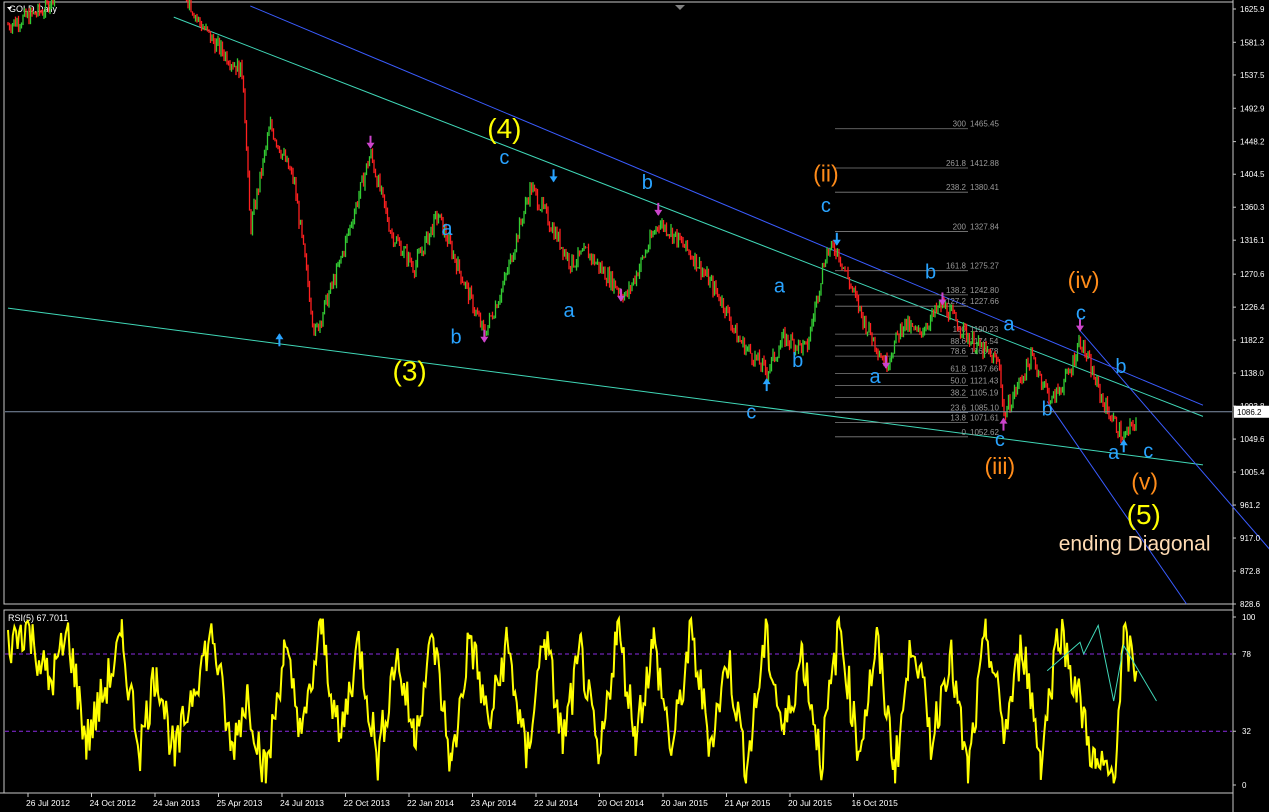 Image resolution: width=1269 pixels, height=812 pixels. What do you see at coordinates (984, 290) in the screenshot?
I see `fib-level-price: 1242.80` at bounding box center [984, 290].